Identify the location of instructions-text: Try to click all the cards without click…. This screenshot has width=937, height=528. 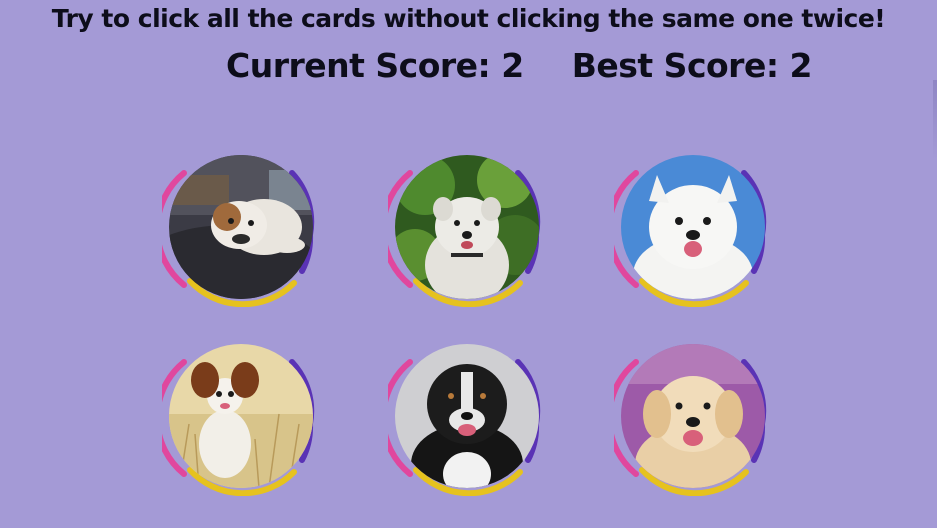
(468, 18).